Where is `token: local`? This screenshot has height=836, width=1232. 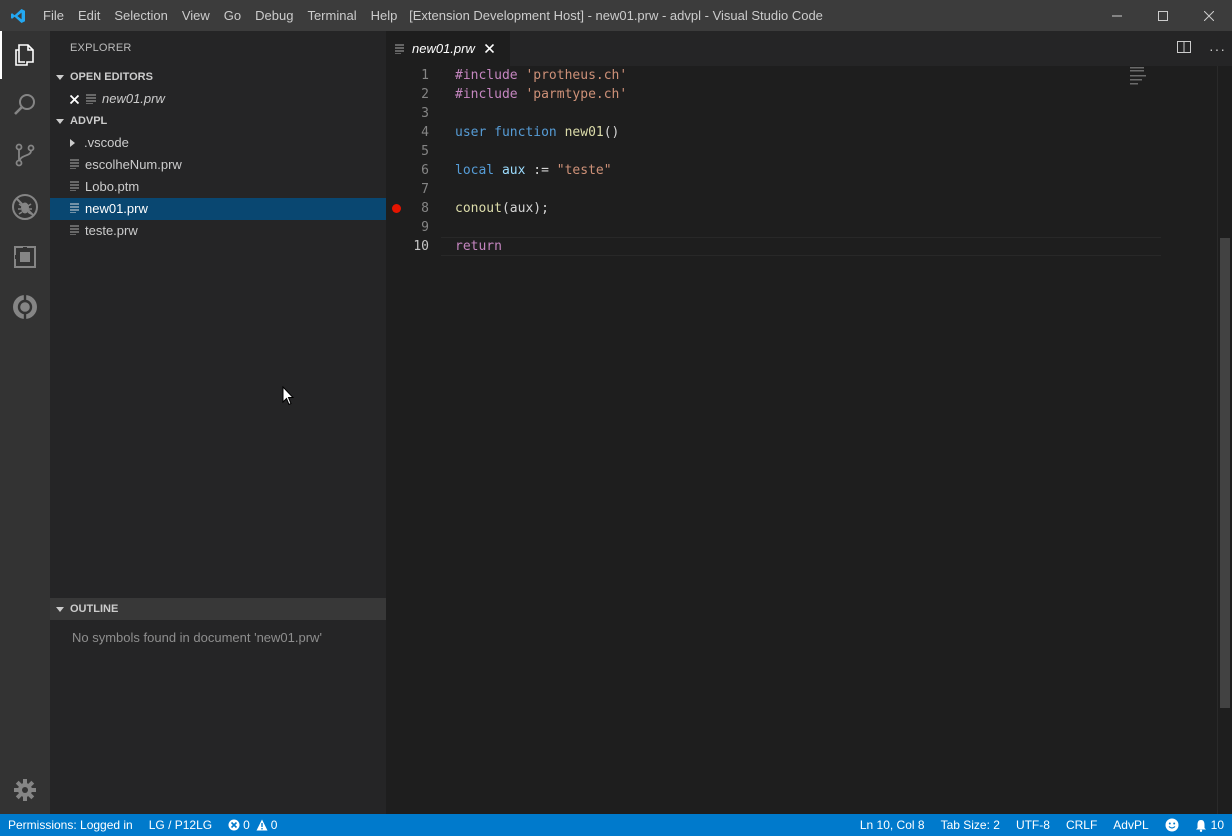 token: local is located at coordinates (475, 170).